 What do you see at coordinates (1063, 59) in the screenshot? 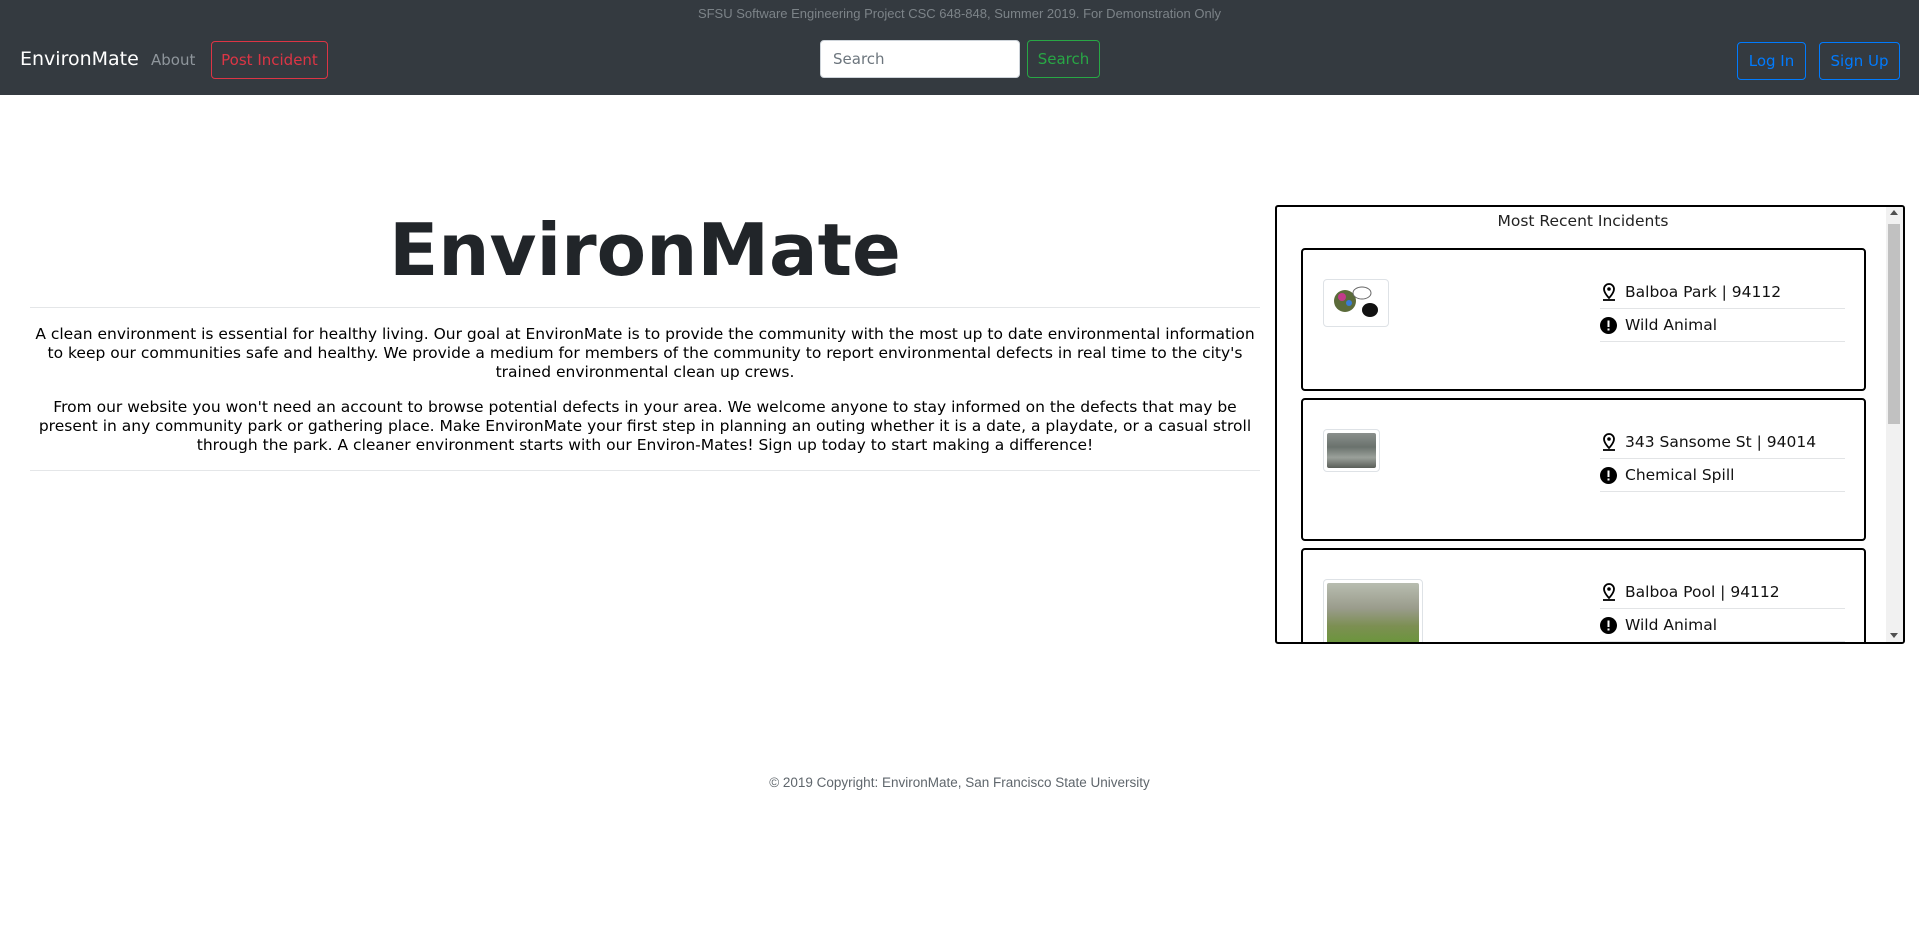
I see `search-button: Search` at bounding box center [1063, 59].